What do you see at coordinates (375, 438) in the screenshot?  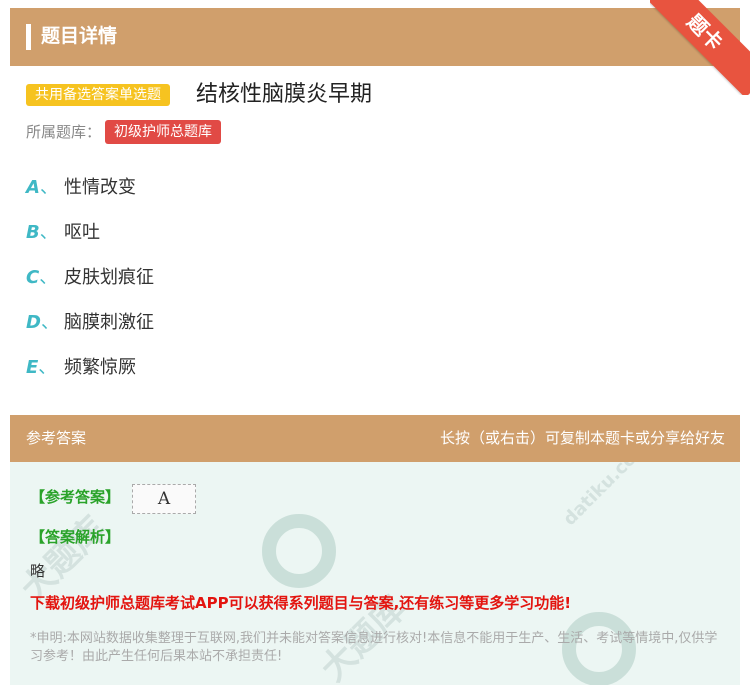 I see `answer-header-bar: 参考答案 长按（或右击）可复制本题卡或分享给好友` at bounding box center [375, 438].